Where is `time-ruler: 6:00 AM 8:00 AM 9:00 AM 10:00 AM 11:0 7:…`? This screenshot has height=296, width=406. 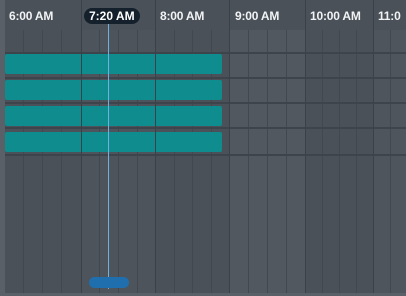 time-ruler: 6:00 AM 8:00 AM 9:00 AM 10:00 AM 11:0 7:… is located at coordinates (205, 15).